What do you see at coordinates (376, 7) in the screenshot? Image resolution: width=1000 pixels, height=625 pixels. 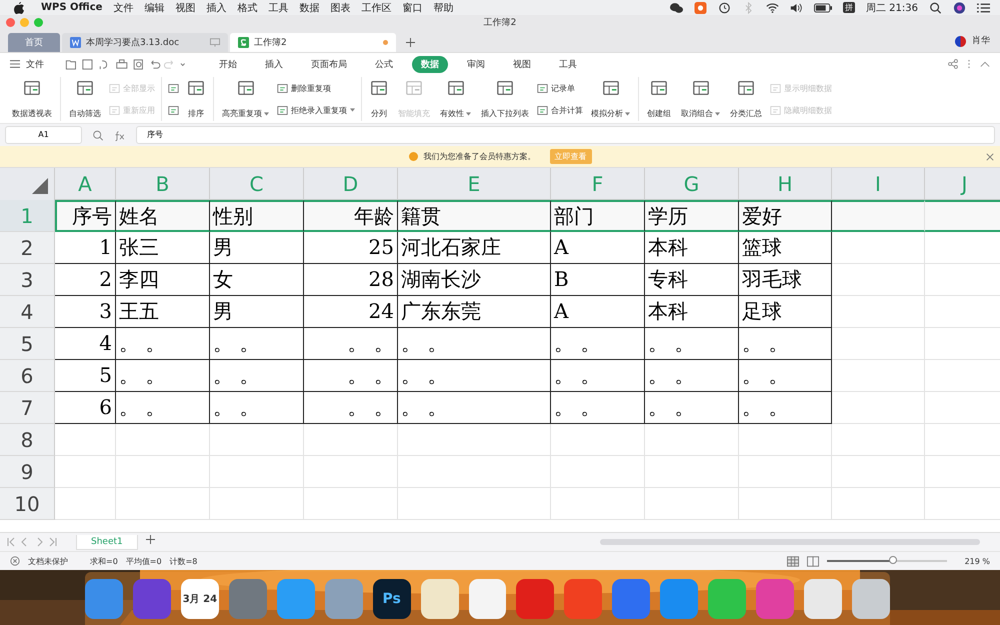 I see `menu-item: 工作区` at bounding box center [376, 7].